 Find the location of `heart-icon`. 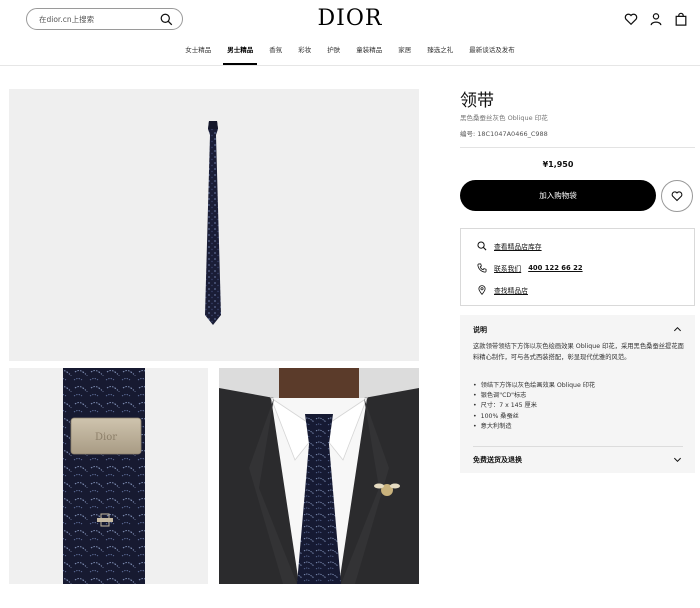

heart-icon is located at coordinates (677, 196).